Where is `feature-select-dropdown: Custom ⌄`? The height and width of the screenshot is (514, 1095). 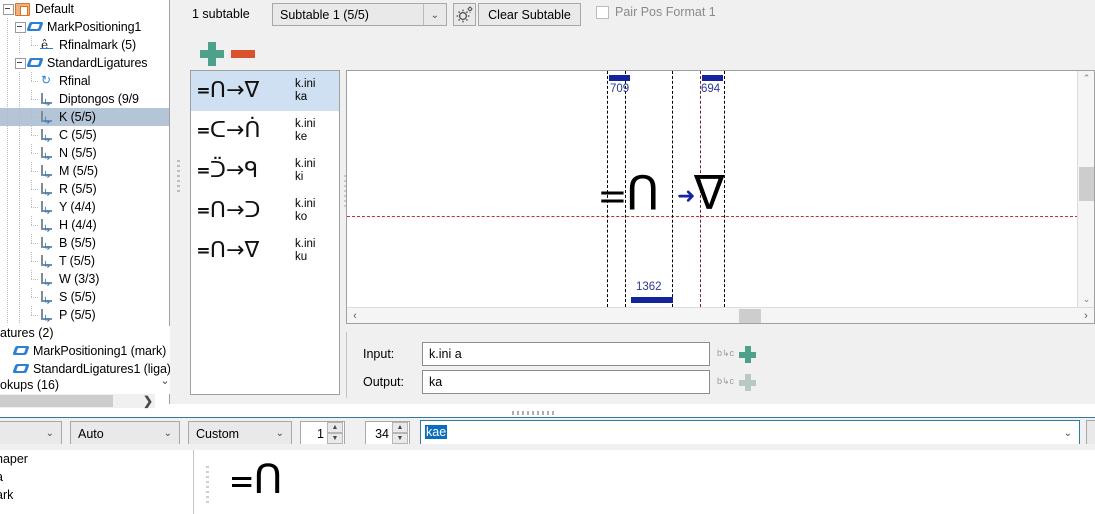
feature-select-dropdown: Custom ⌄ is located at coordinates (240, 433).